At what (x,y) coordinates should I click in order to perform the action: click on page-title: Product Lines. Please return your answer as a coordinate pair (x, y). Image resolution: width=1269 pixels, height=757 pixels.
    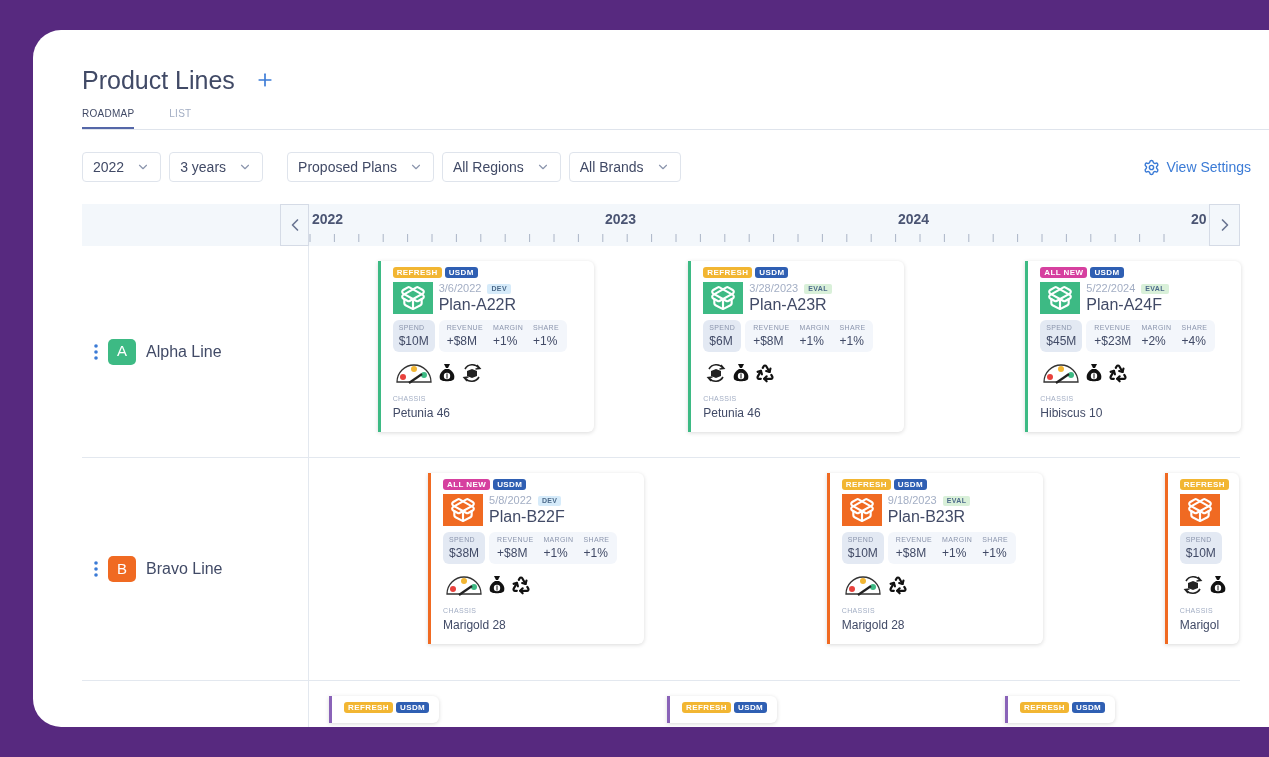
    Looking at the image, I should click on (158, 80).